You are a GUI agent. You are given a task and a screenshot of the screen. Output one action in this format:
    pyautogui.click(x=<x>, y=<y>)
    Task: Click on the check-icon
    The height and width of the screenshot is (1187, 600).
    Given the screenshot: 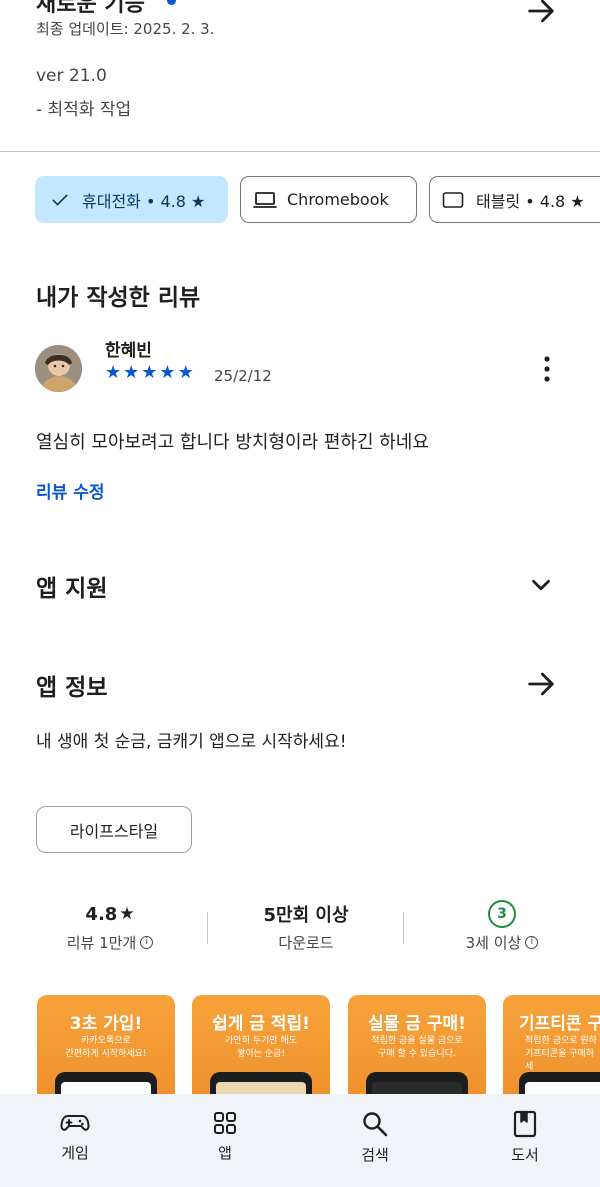 What is the action you would take?
    pyautogui.click(x=60, y=199)
    